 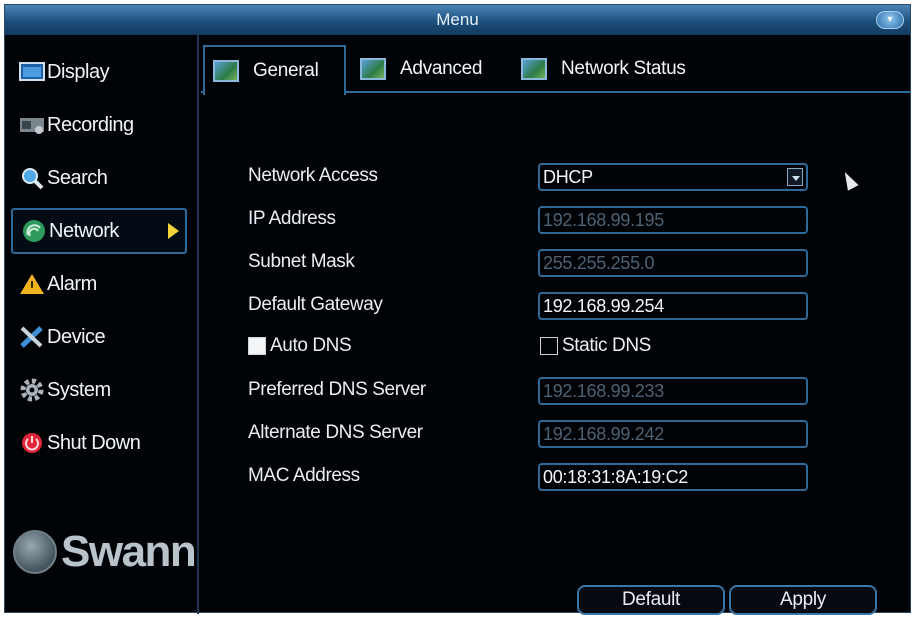 I want to click on ip-address-field: 192.168.99.195, so click(x=673, y=220).